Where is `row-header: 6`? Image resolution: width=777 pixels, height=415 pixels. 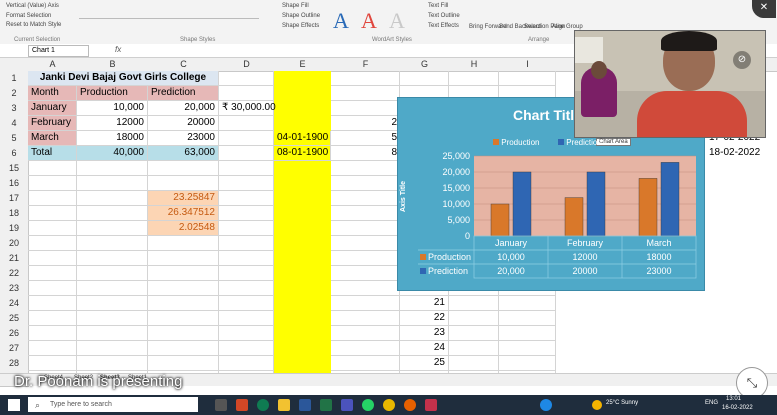
row-header: 6 is located at coordinates (14, 154).